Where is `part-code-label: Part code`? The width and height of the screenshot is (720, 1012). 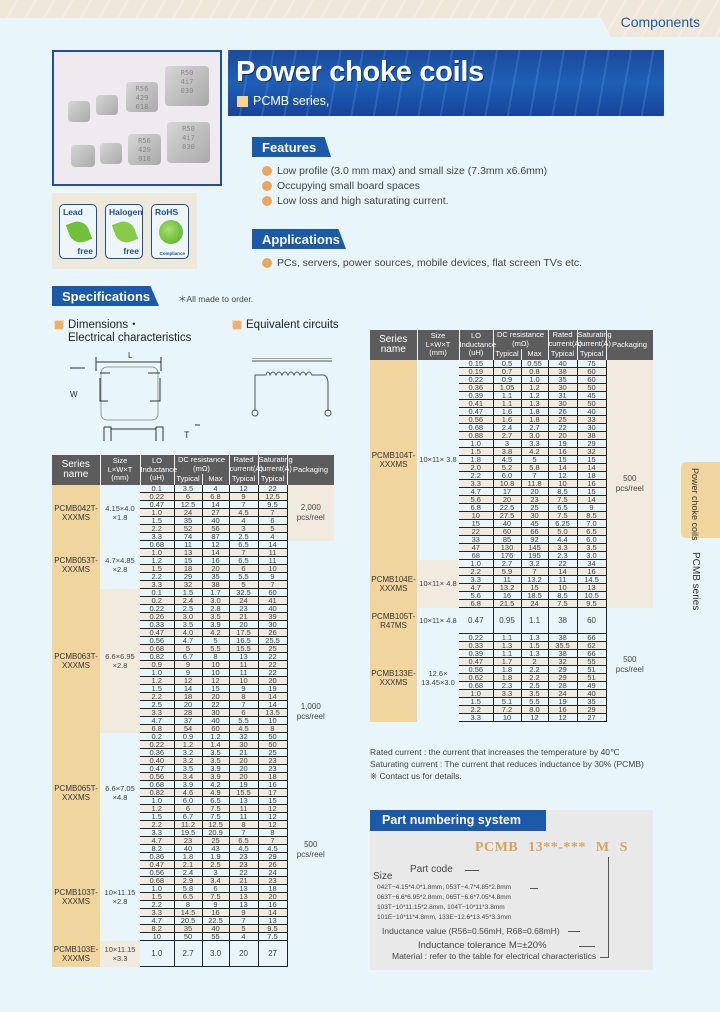 part-code-label: Part code is located at coordinates (431, 869).